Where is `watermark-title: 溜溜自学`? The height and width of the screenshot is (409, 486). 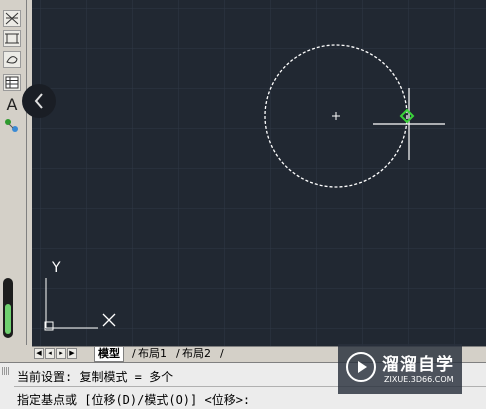 watermark-title: 溜溜自学 is located at coordinates (418, 365).